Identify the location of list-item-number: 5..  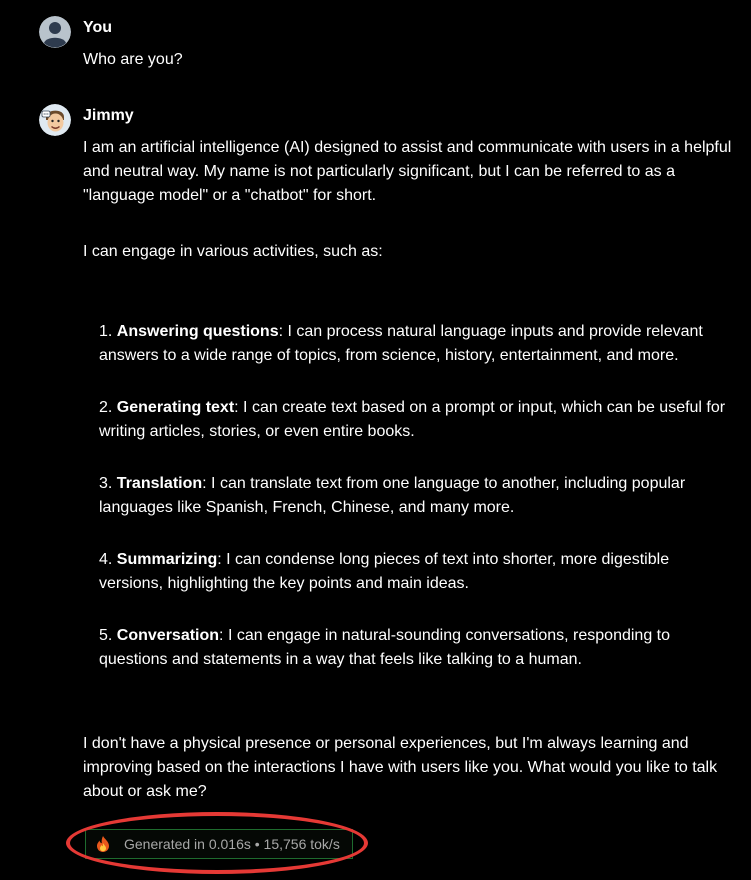
(108, 635).